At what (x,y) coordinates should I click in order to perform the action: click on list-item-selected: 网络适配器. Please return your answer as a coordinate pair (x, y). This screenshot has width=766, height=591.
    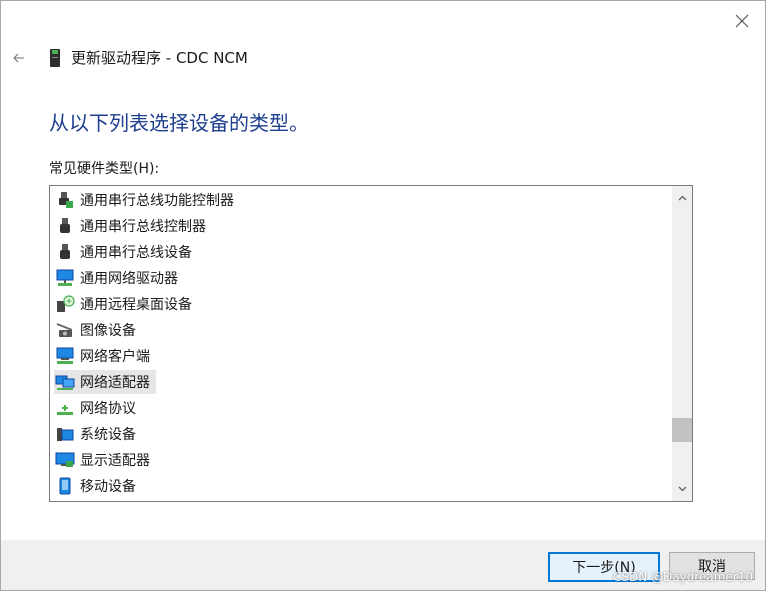
    Looking at the image, I should click on (105, 382).